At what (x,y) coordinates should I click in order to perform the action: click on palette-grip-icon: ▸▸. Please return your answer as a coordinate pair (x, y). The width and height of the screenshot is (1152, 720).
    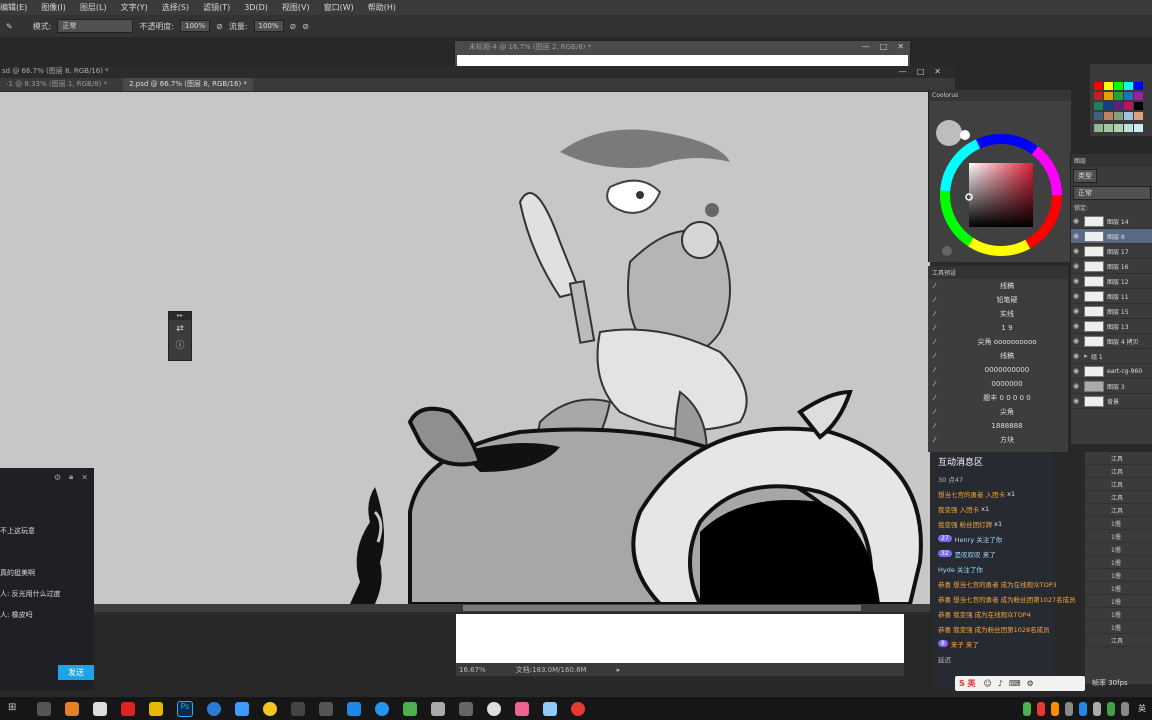
    Looking at the image, I should click on (180, 316).